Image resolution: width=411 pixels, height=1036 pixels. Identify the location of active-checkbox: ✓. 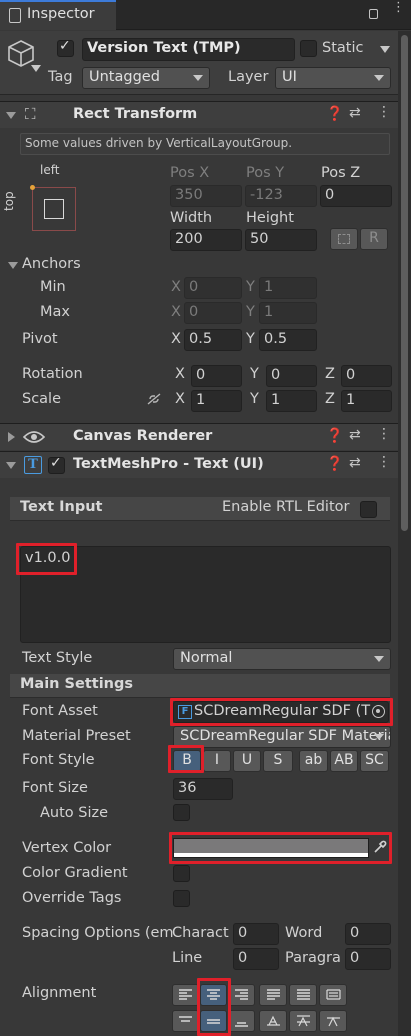
(65, 47).